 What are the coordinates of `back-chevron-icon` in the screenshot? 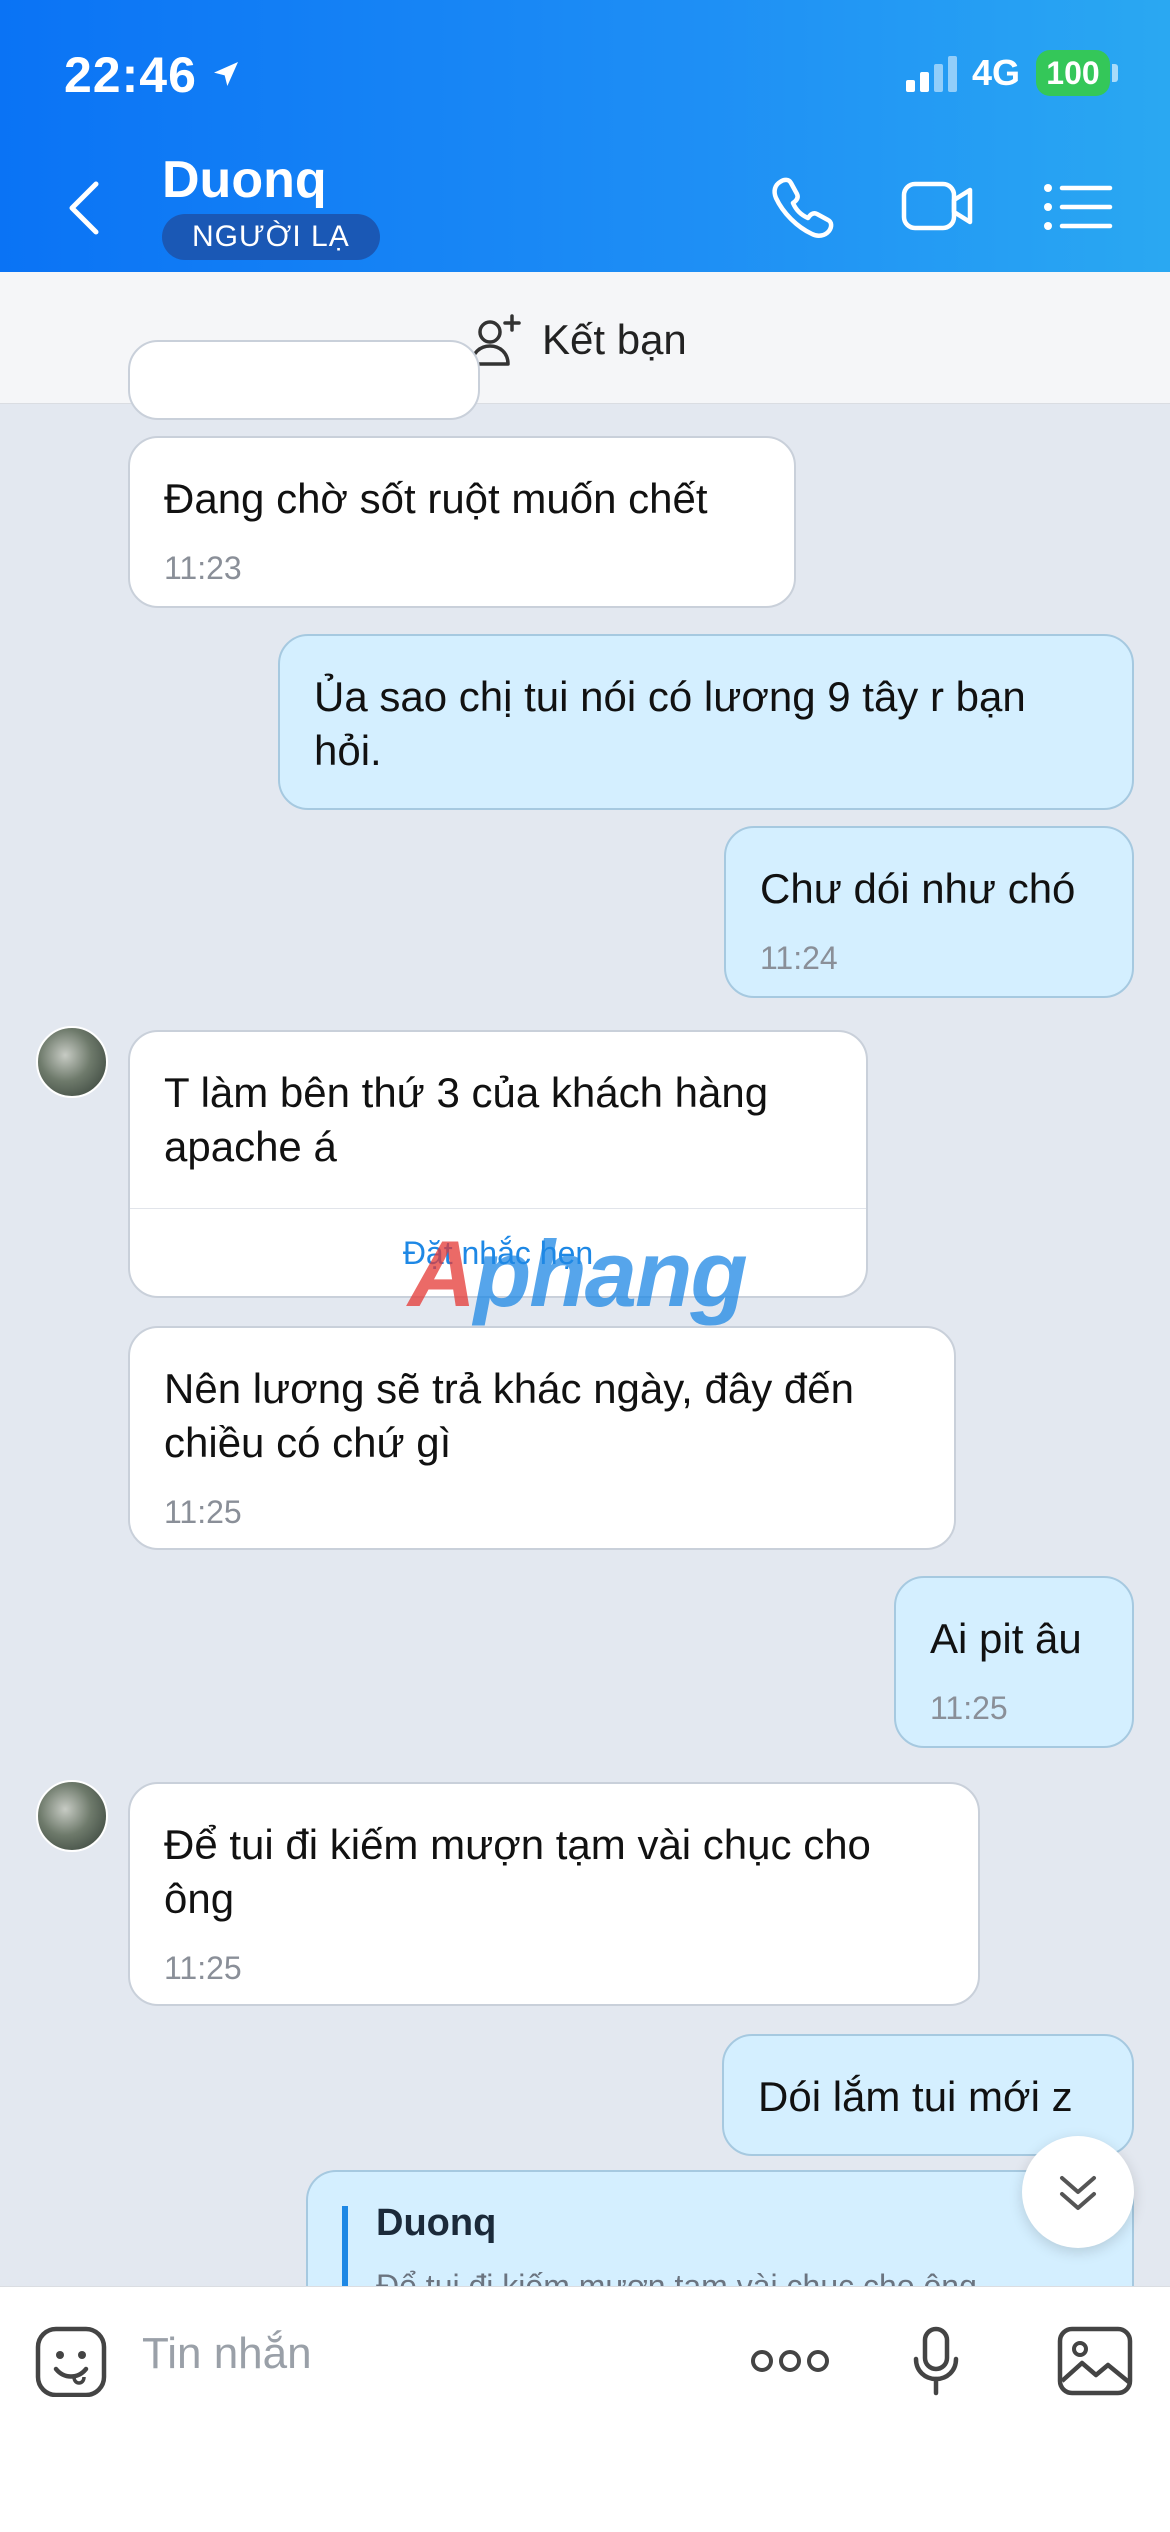 It's located at (85, 208).